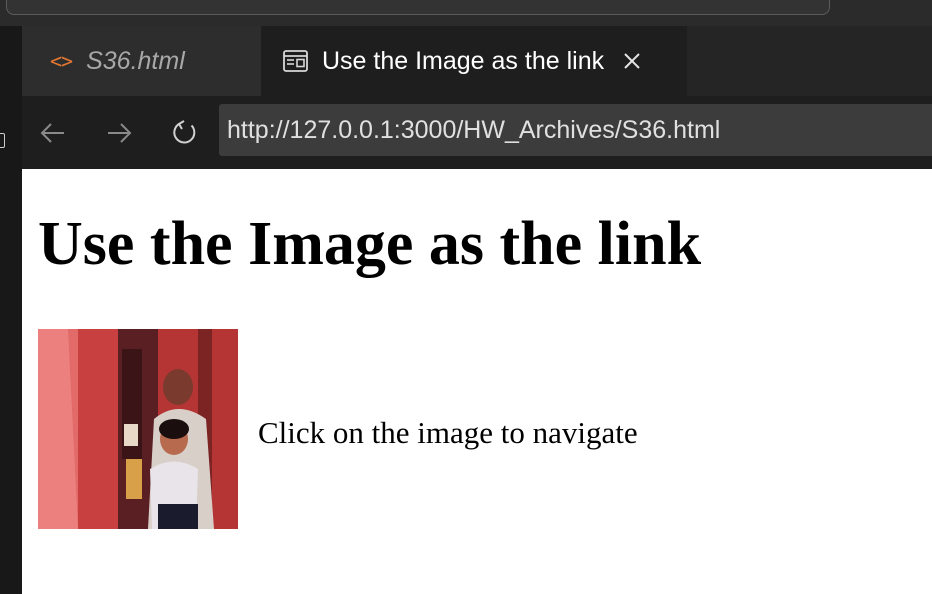 The height and width of the screenshot is (594, 932). What do you see at coordinates (2, 140) in the screenshot?
I see `panel-icon` at bounding box center [2, 140].